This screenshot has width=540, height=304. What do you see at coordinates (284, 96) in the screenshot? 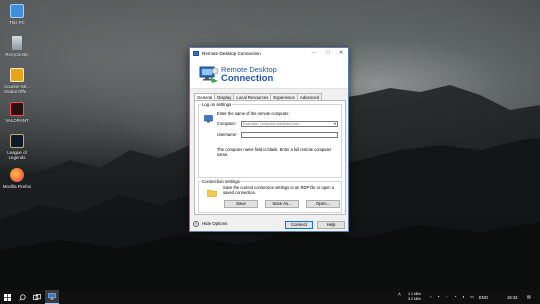
I see `tab-experience: Experience` at bounding box center [284, 96].